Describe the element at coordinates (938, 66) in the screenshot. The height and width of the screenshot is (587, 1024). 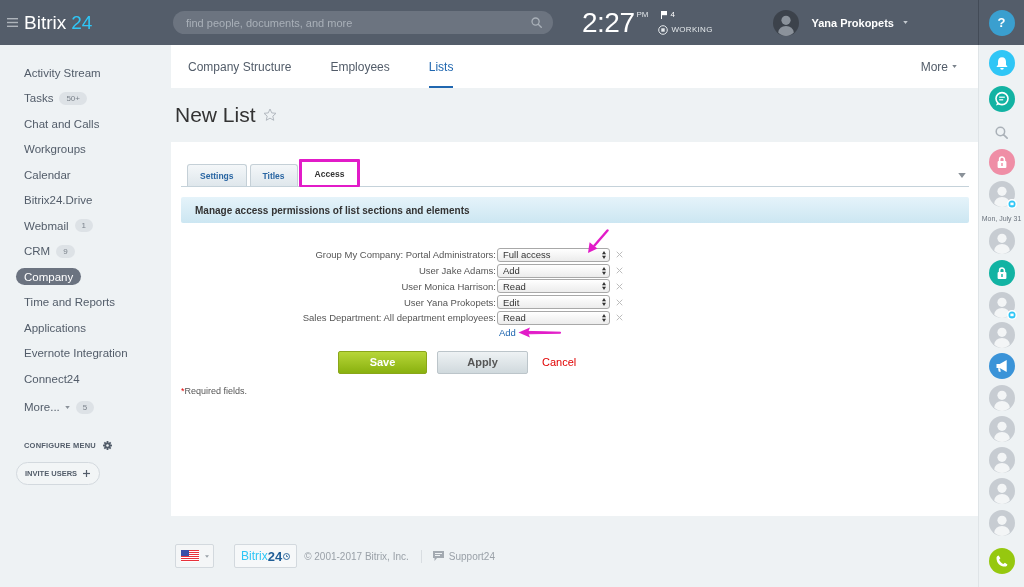
I see `more-button: More` at that location.